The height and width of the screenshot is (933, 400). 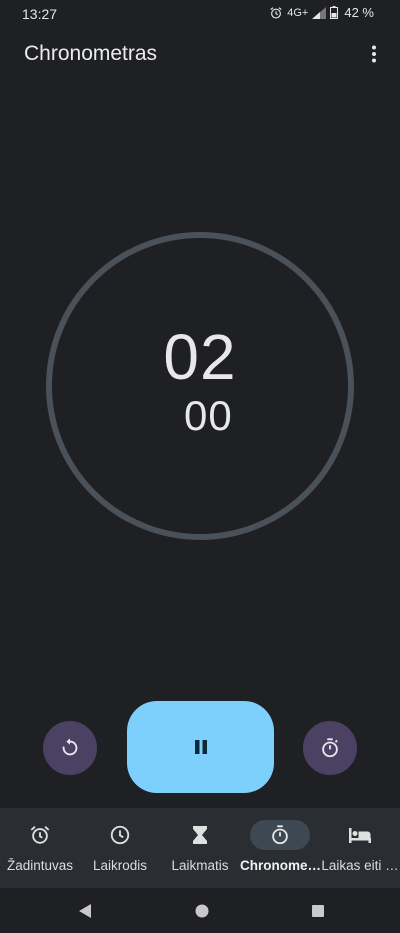 I want to click on more-vert-icon, so click(x=374, y=54).